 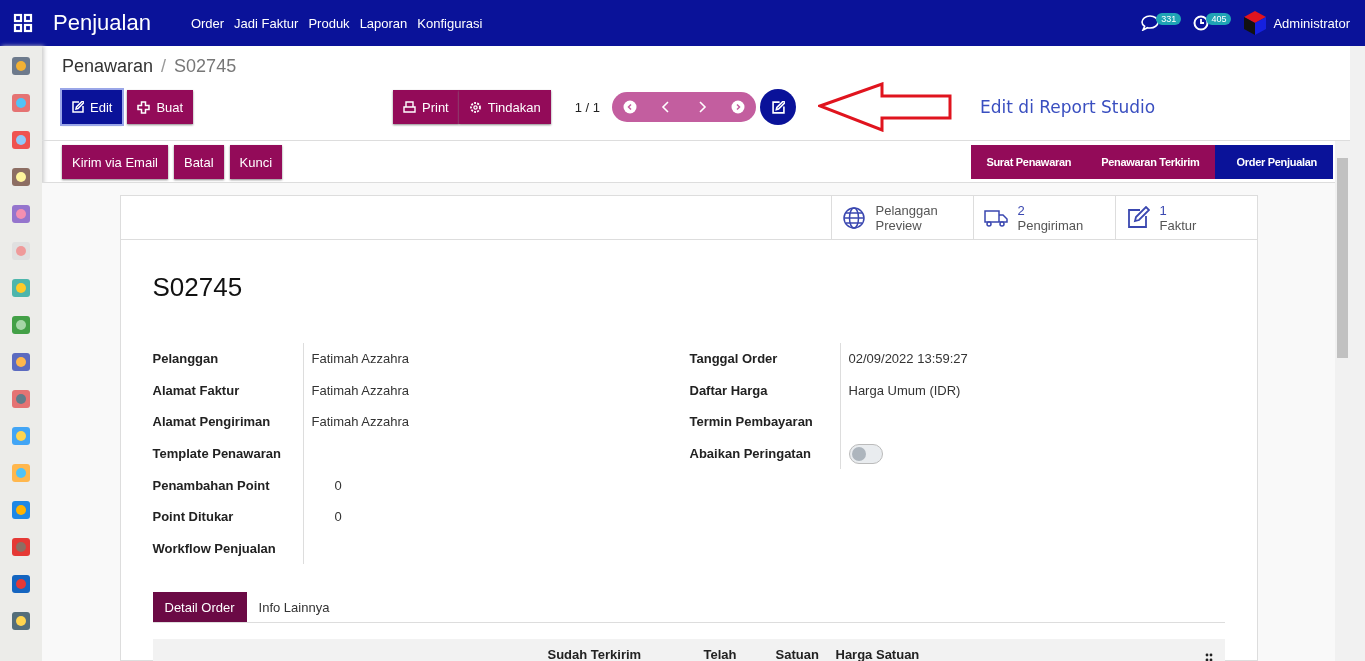 I want to click on notebook-tab: Detail Order, so click(x=199, y=607).